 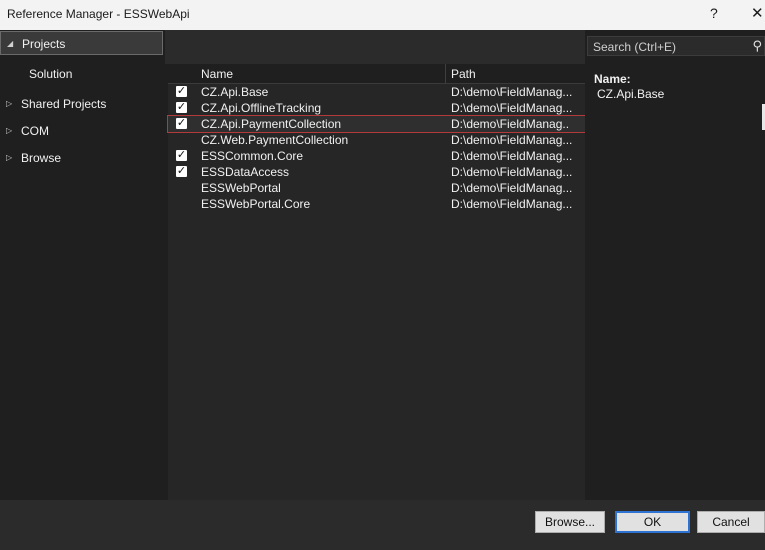 What do you see at coordinates (757, 46) in the screenshot?
I see `search-icon: ⚲` at bounding box center [757, 46].